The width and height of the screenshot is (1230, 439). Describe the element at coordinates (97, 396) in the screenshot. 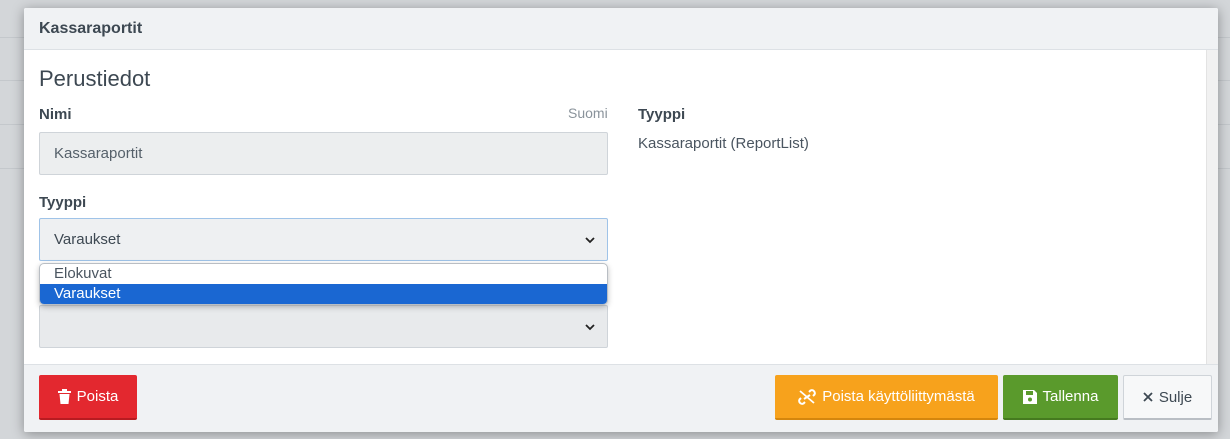

I see `delete-button-label: Poista` at that location.